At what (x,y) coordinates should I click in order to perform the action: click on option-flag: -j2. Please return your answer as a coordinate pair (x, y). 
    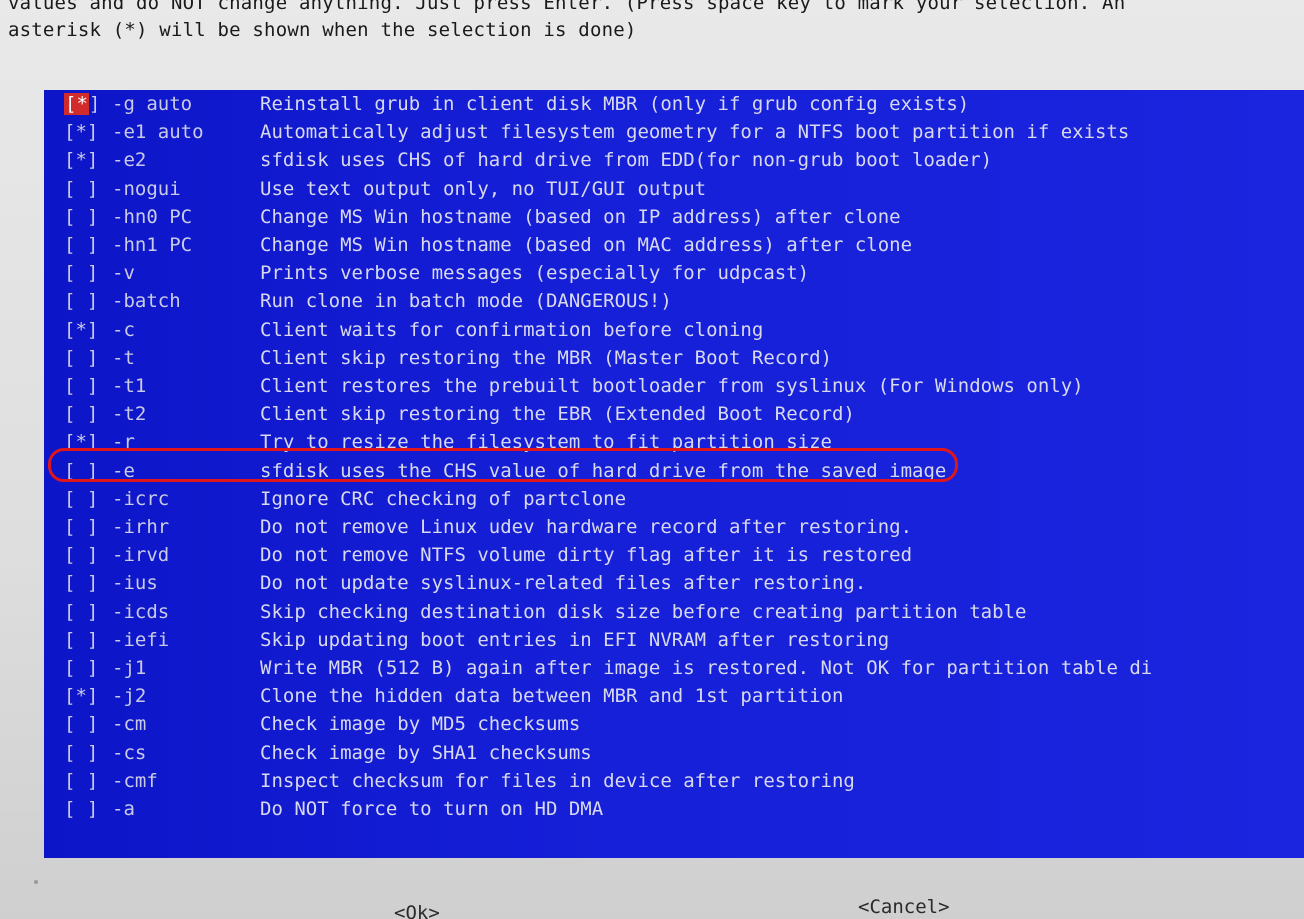
    Looking at the image, I should click on (129, 696).